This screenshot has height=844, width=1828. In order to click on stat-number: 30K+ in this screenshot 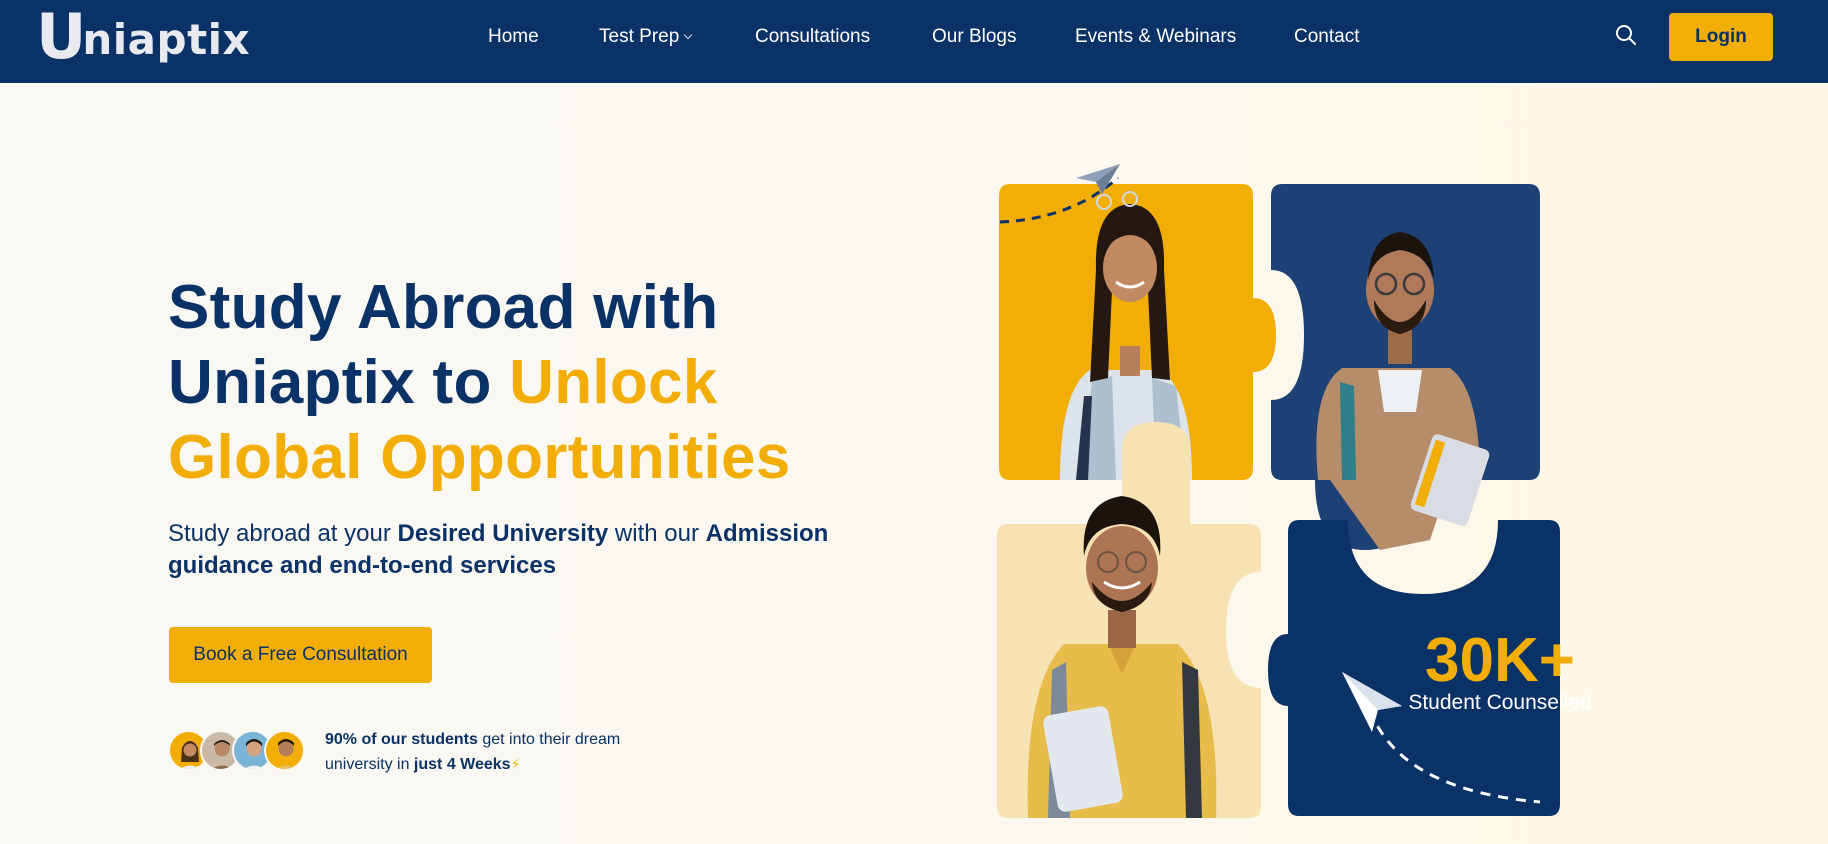, I will do `click(1500, 660)`.